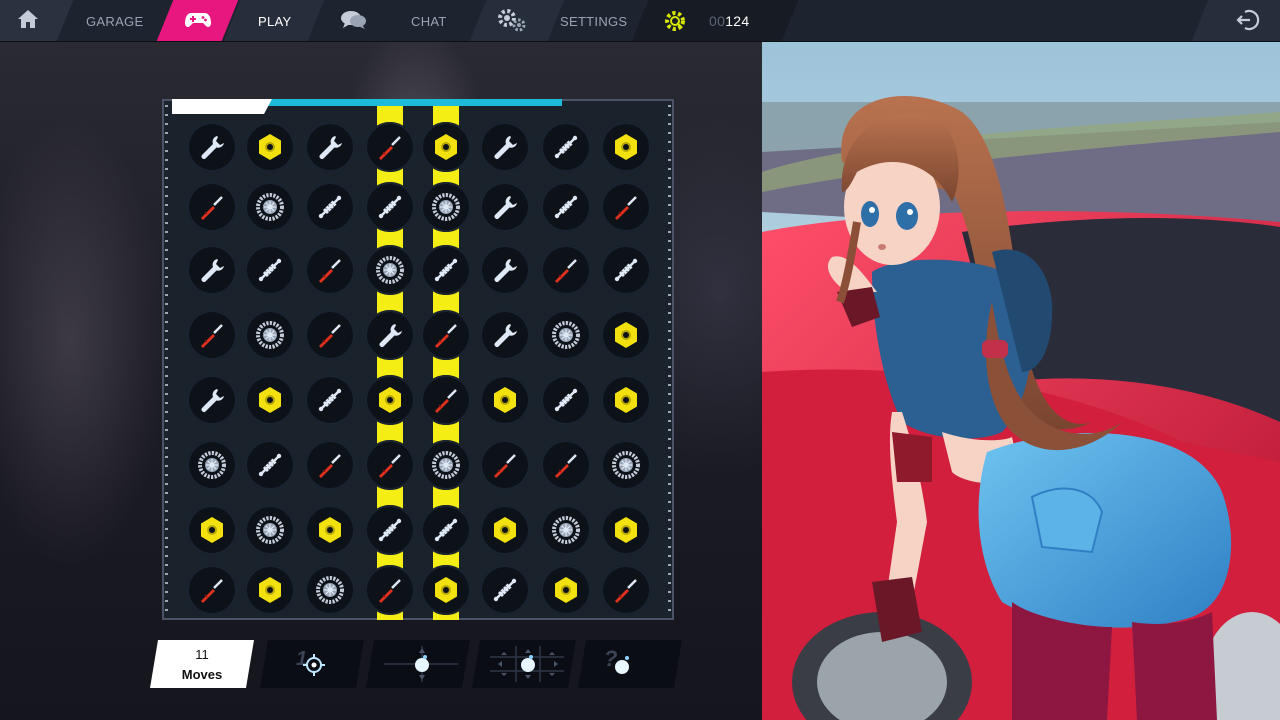 The image size is (1280, 720). Describe the element at coordinates (512, 22) in the screenshot. I see `gears-icon` at that location.